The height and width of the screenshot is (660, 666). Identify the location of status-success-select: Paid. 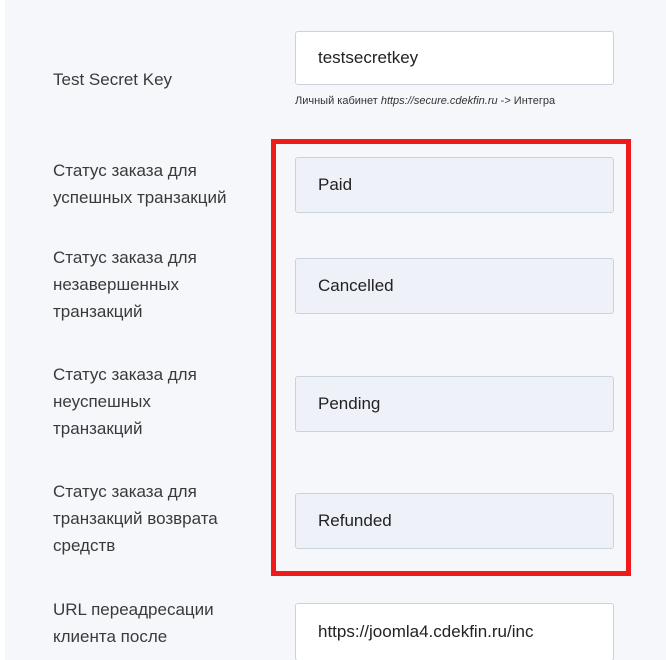
(454, 185).